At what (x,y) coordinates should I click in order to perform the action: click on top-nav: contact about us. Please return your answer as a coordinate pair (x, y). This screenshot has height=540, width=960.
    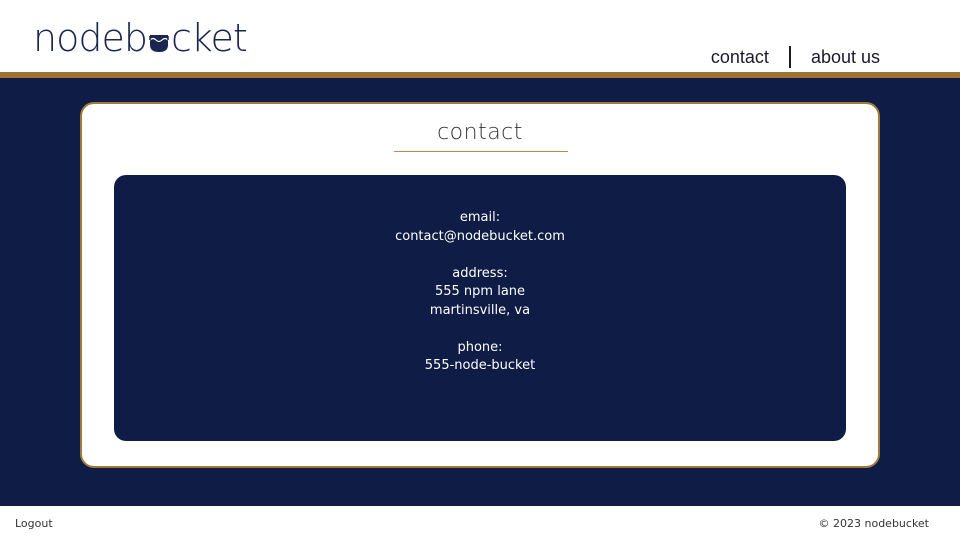
    Looking at the image, I should click on (795, 57).